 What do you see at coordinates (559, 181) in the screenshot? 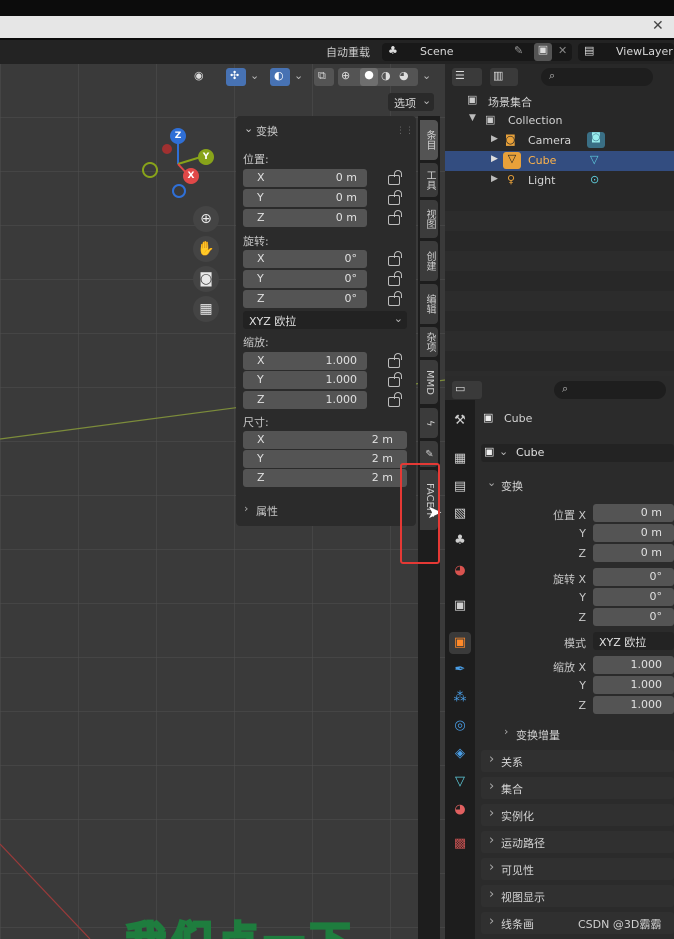
I see `list-item: ▶ ♀ Light ⊙` at bounding box center [559, 181].